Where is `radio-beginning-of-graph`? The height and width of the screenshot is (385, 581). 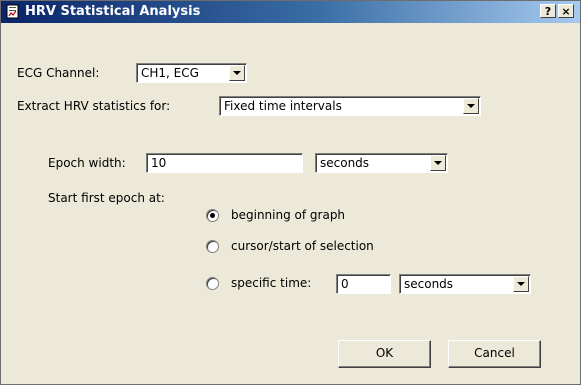
radio-beginning-of-graph is located at coordinates (212, 215).